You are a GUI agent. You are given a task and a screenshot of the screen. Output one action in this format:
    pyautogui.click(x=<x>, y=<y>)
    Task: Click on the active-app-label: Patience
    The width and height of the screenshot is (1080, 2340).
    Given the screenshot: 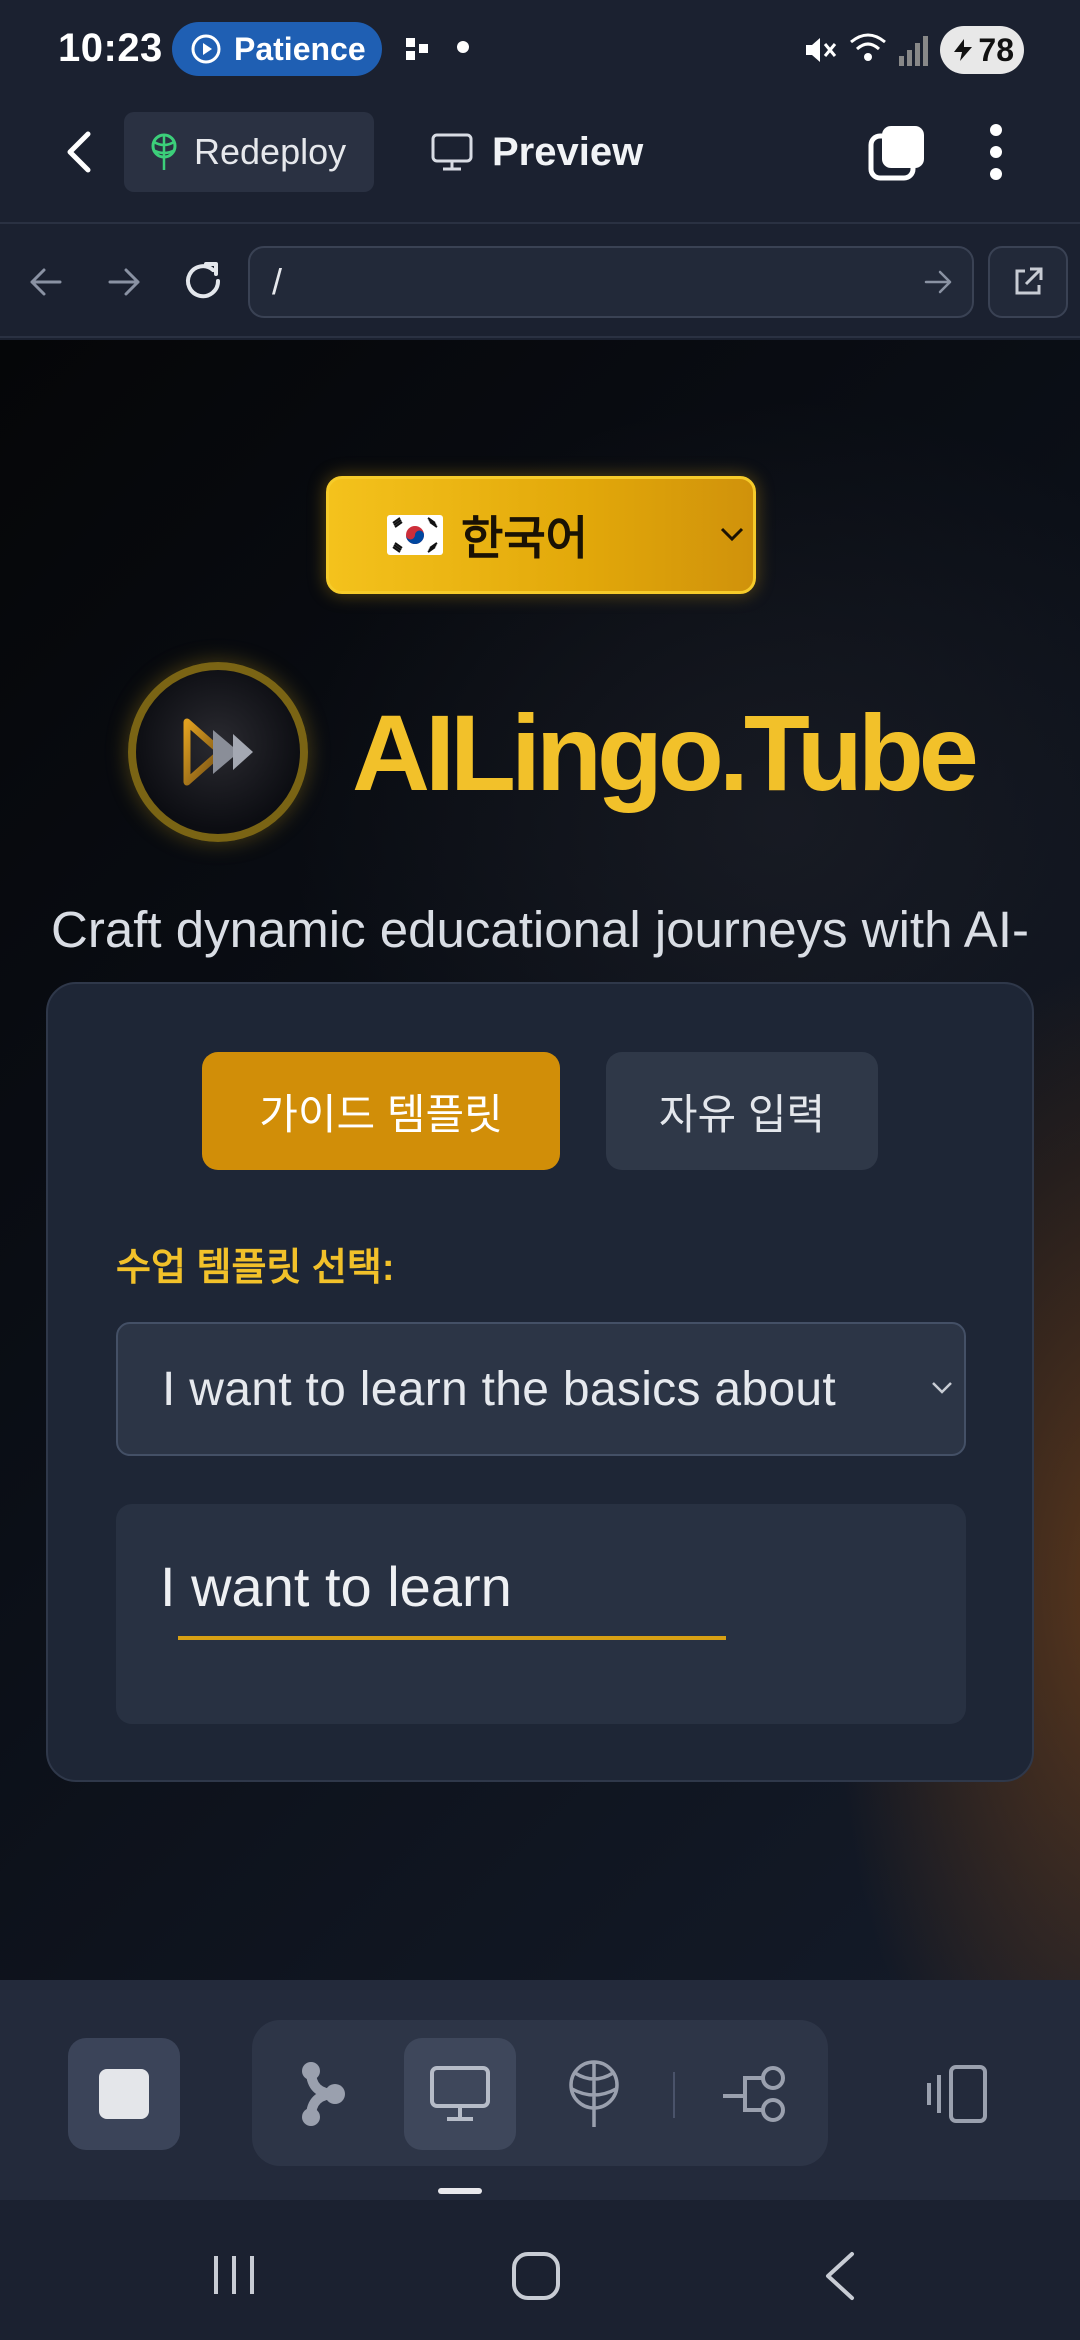 What is the action you would take?
    pyautogui.click(x=300, y=48)
    